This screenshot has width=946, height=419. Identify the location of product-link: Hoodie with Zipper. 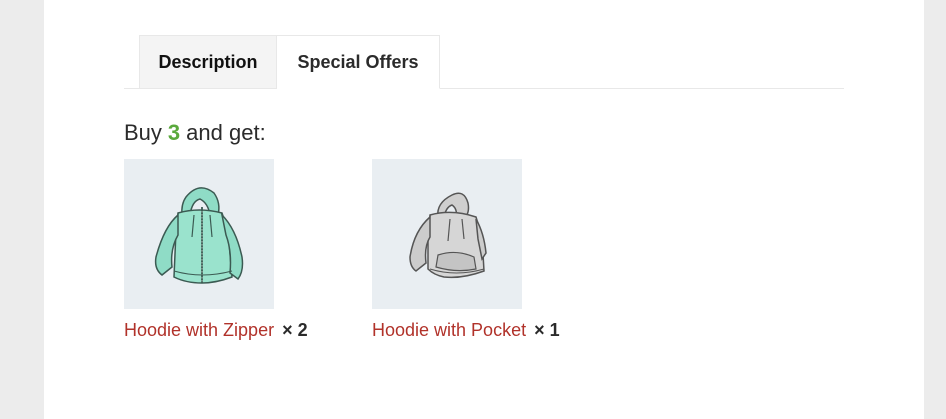
(199, 330).